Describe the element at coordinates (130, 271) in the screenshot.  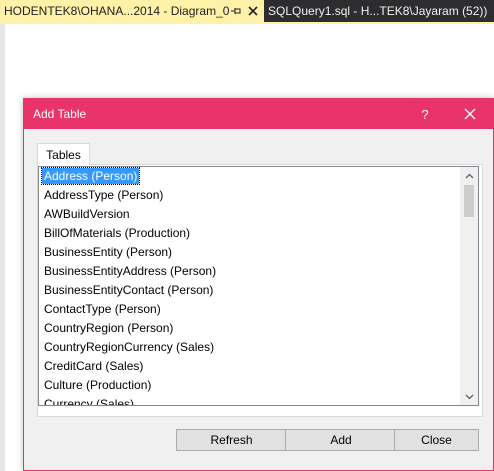
I see `list-item-label: BusinessEntityAddress (Person)` at that location.